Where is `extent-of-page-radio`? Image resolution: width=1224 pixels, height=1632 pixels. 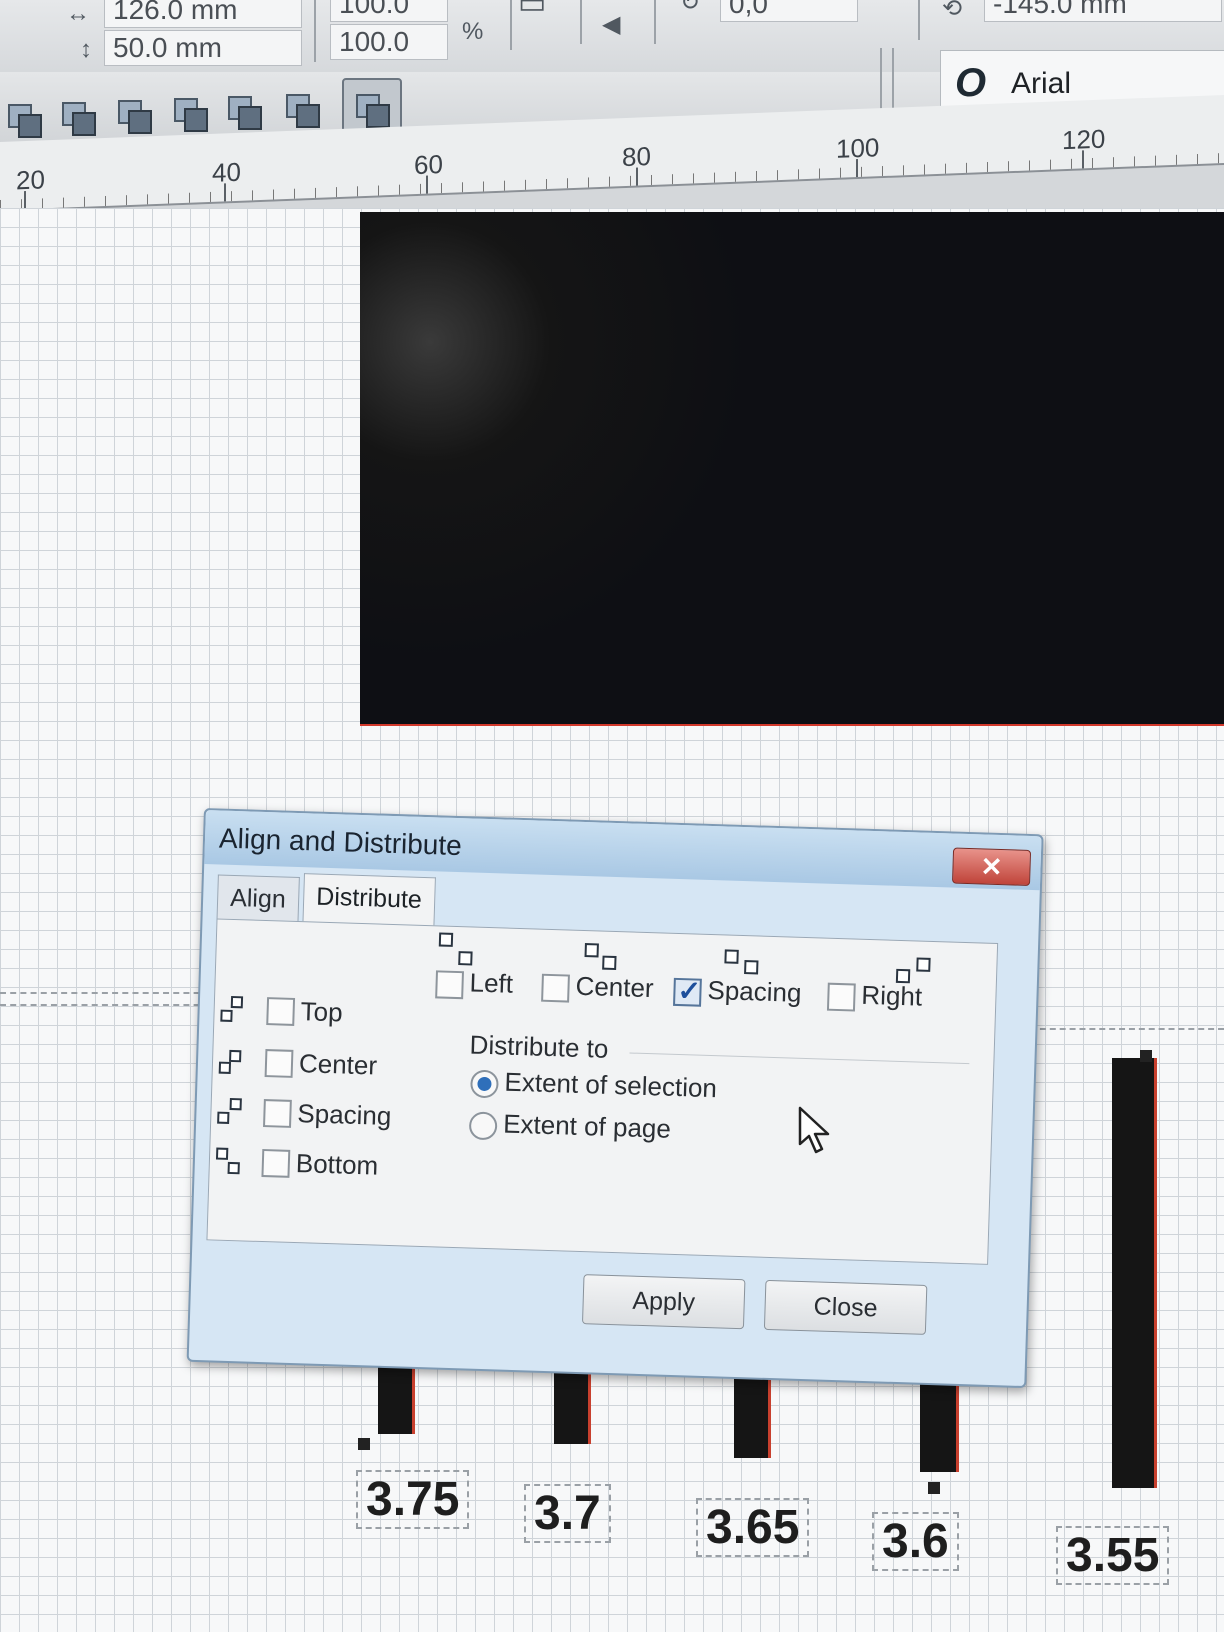 extent-of-page-radio is located at coordinates (483, 1126).